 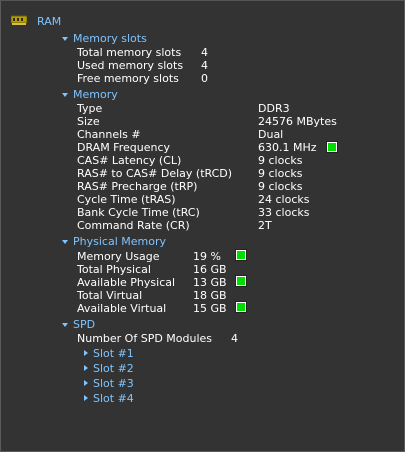 I want to click on row-label: Cycle Time (tRAS), so click(x=126, y=199).